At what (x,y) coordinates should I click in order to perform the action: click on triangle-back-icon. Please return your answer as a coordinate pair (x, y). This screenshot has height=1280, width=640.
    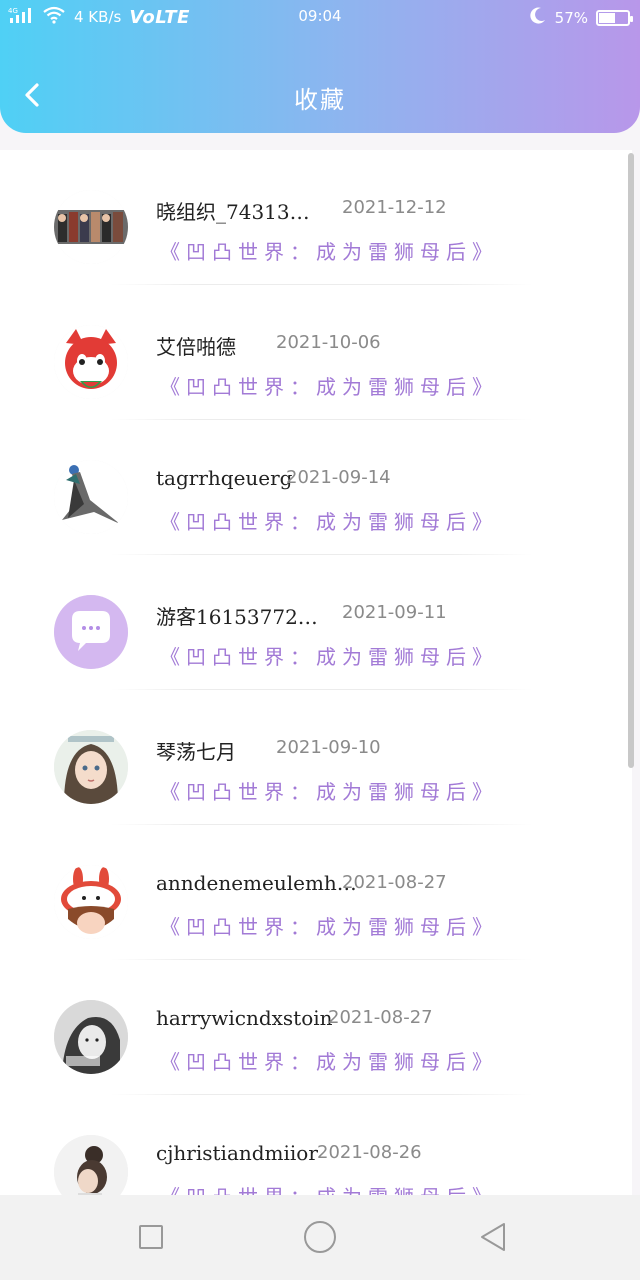
    Looking at the image, I should click on (493, 1237).